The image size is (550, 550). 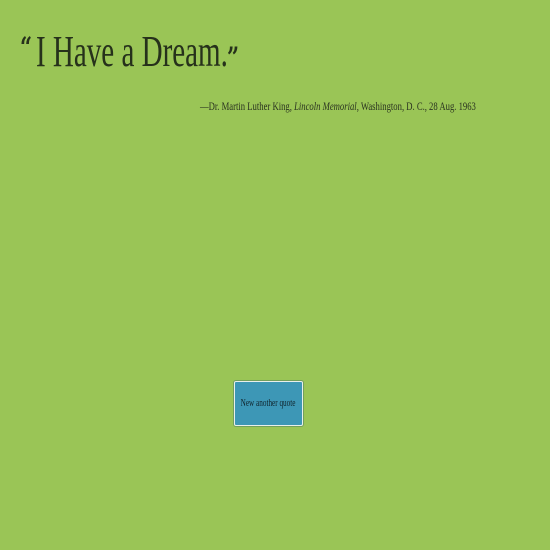 What do you see at coordinates (132, 51) in the screenshot?
I see `quote-text: I Have a Dream.` at bounding box center [132, 51].